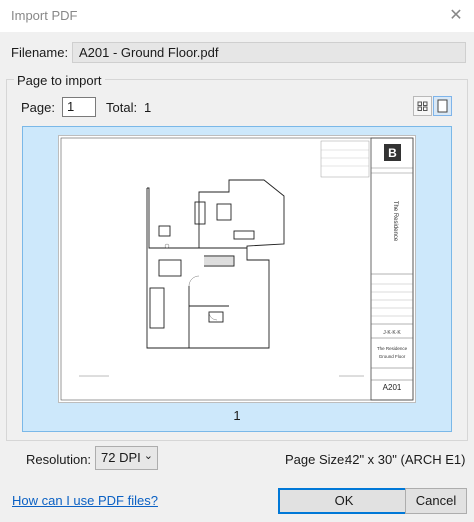 This screenshot has height=522, width=474. I want to click on help-link: How can I use PDF files?, so click(85, 500).